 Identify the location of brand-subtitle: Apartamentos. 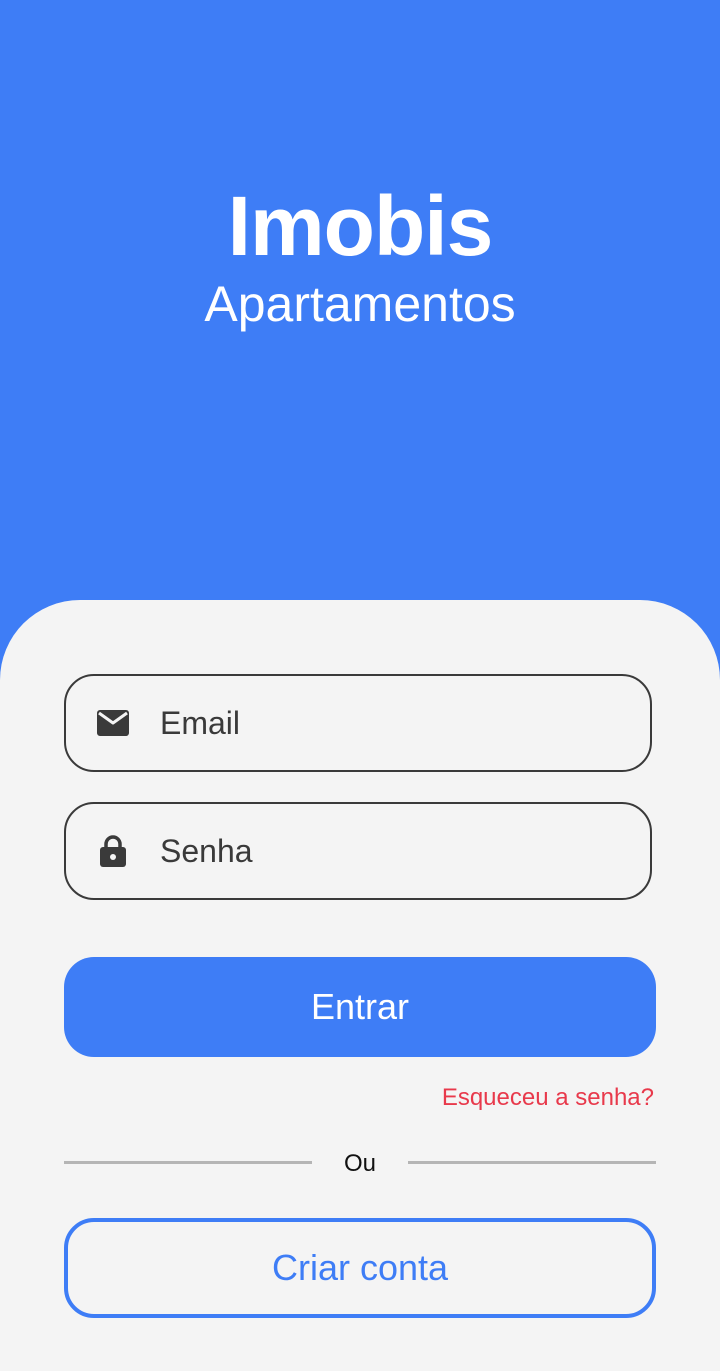
(360, 304).